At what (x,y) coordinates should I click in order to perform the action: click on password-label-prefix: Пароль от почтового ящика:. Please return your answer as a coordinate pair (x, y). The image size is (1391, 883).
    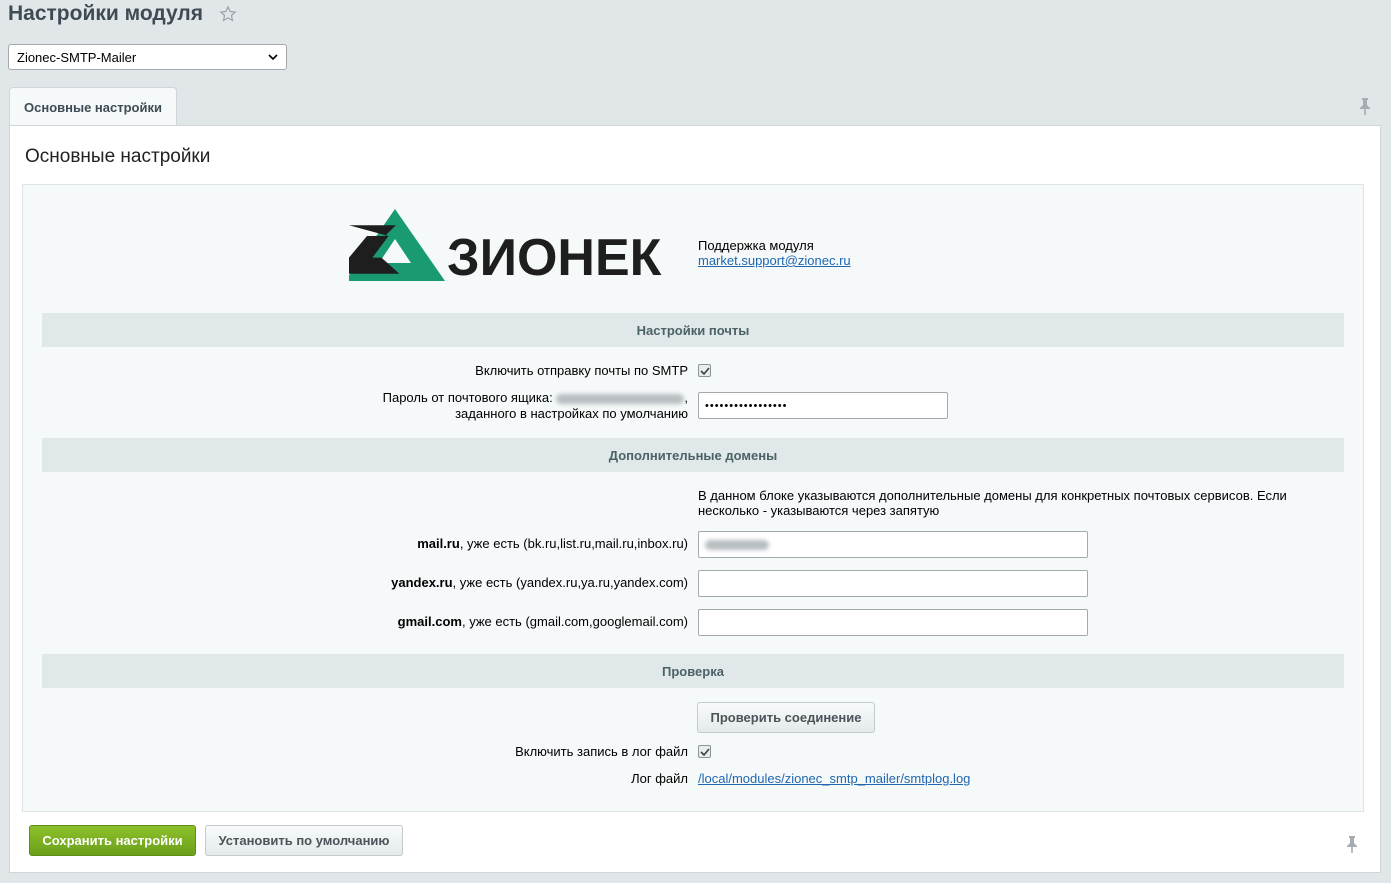
    Looking at the image, I should click on (467, 397).